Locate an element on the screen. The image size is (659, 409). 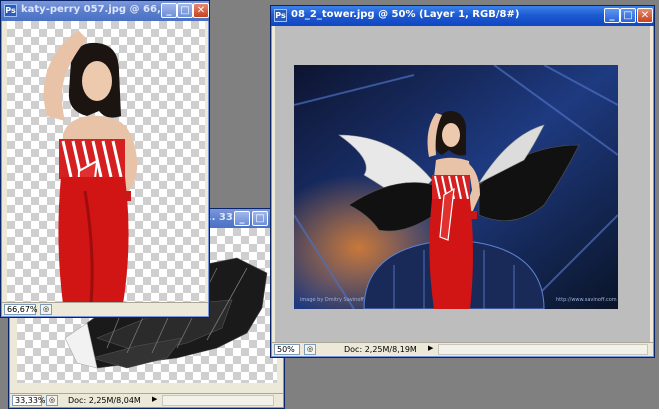
tower-window-title: 08_2_tower.jpg @ 50% (Layer 1, RGB/8#) is located at coordinates (405, 14).